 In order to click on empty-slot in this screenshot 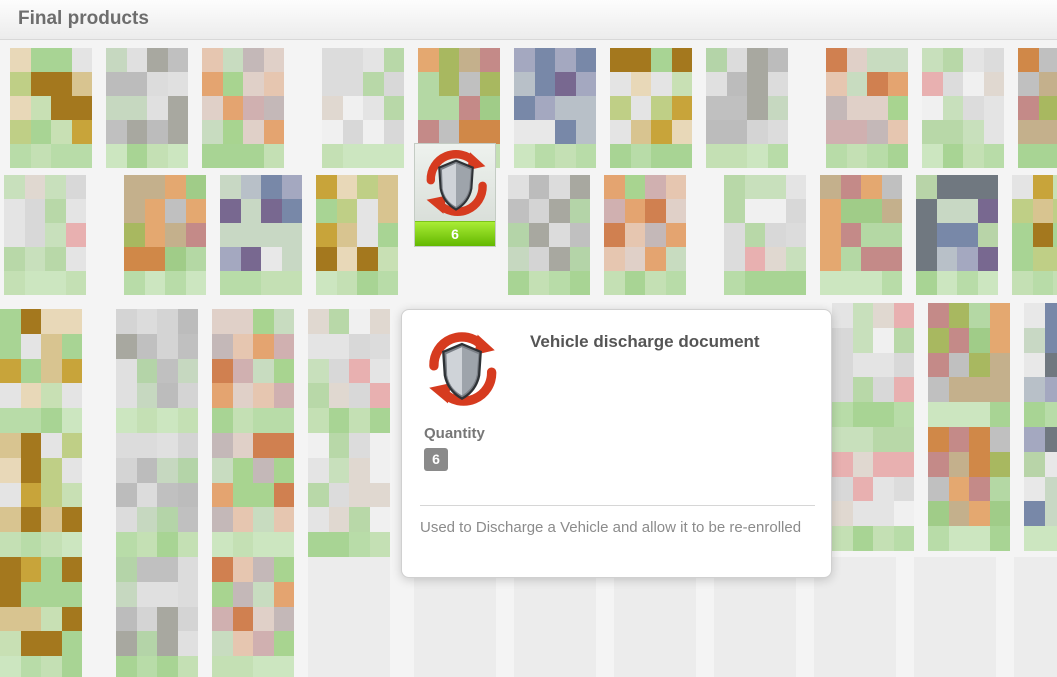, I will do `click(955, 617)`.